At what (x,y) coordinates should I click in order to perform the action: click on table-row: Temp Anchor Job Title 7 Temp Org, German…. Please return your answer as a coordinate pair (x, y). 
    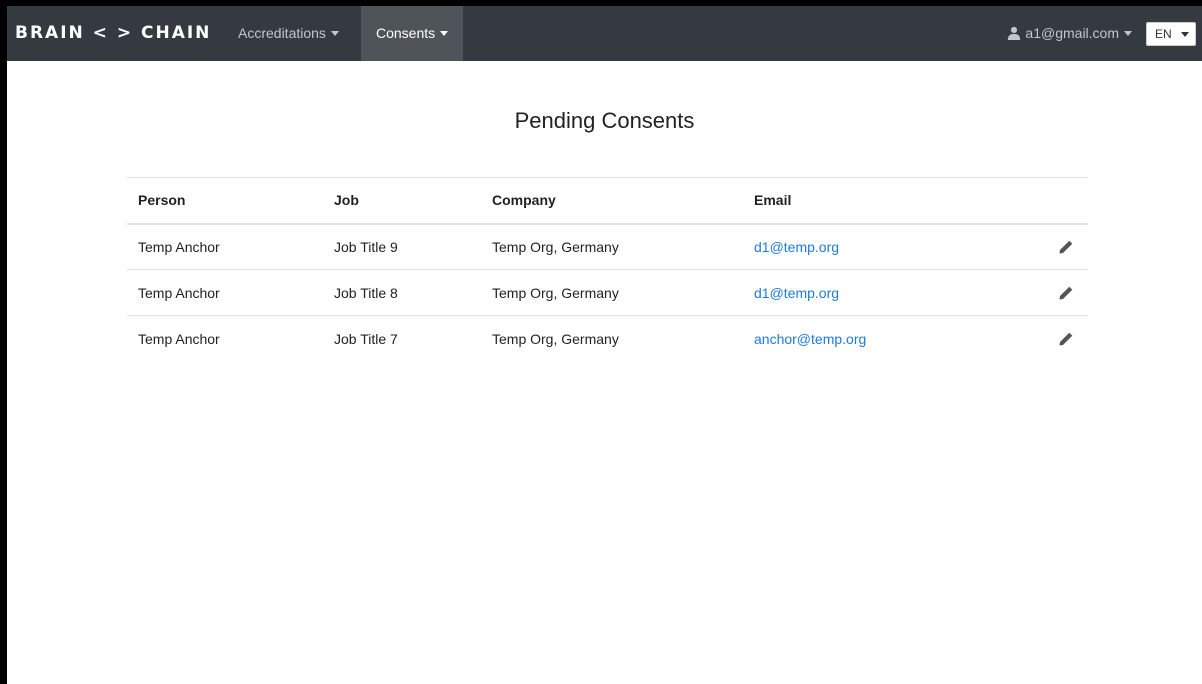
    Looking at the image, I should click on (607, 339).